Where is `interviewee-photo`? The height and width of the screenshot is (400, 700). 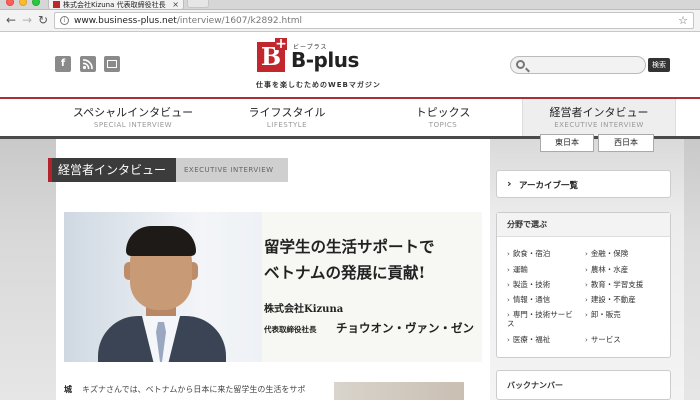 interviewee-photo is located at coordinates (162, 287).